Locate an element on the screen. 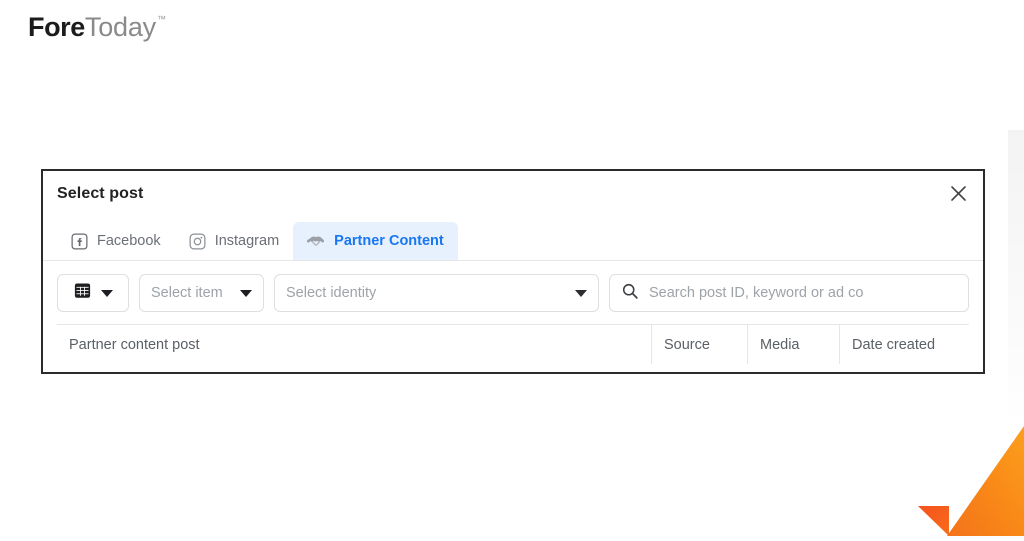 This screenshot has width=1024, height=541. column-header-source: Source is located at coordinates (699, 344).